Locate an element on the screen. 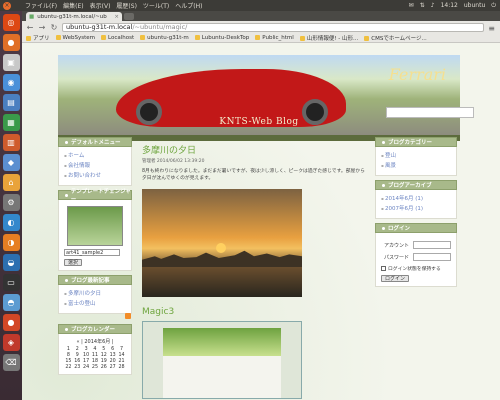 Image resolution: width=500 pixels, height=400 pixels. calendar-day: 27 is located at coordinates (112, 367).